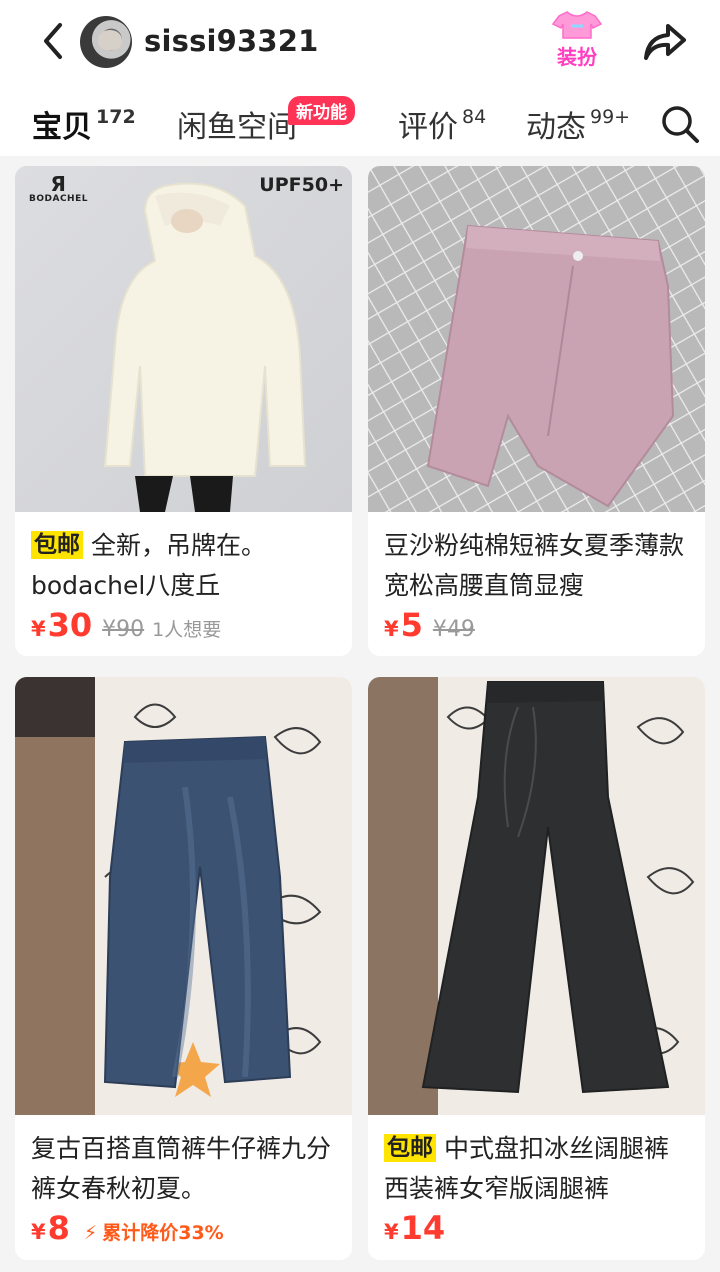 The width and height of the screenshot is (720, 1272). What do you see at coordinates (153, 1233) in the screenshot?
I see `price-drop-label: ⚡ 累计降价33%` at bounding box center [153, 1233].